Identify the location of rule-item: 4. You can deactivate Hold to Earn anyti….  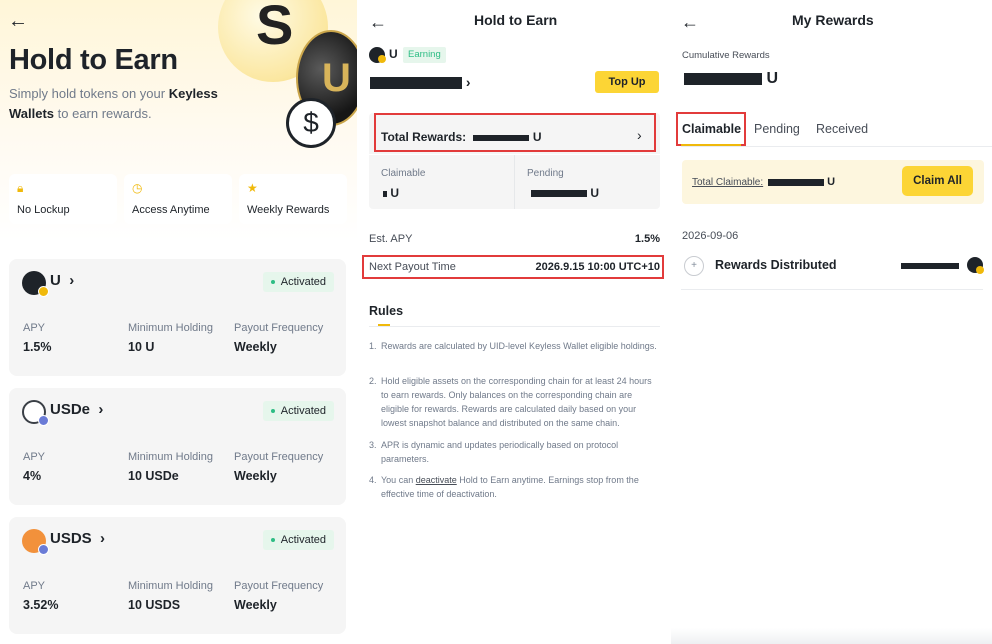
(504, 487).